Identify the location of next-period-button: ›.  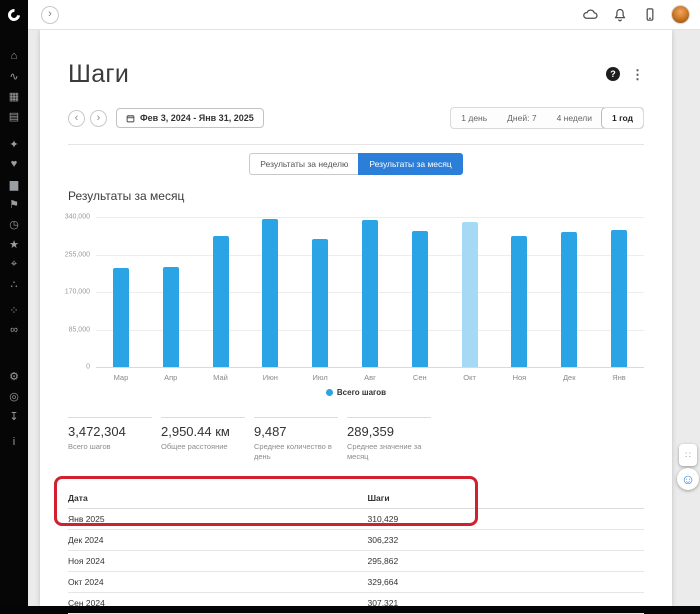
(98, 118).